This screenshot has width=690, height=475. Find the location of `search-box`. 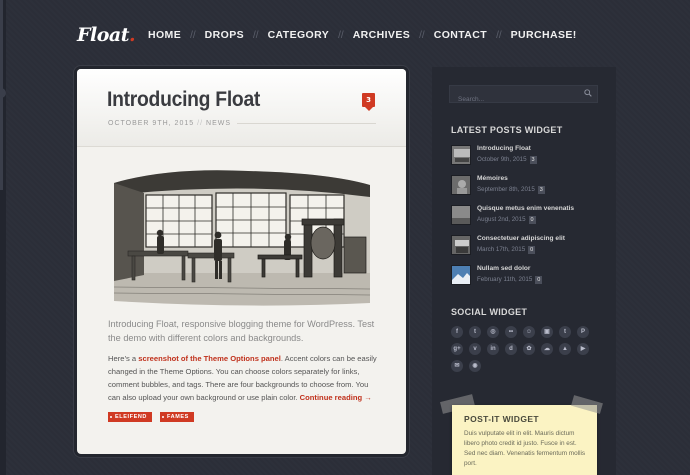

search-box is located at coordinates (523, 96).